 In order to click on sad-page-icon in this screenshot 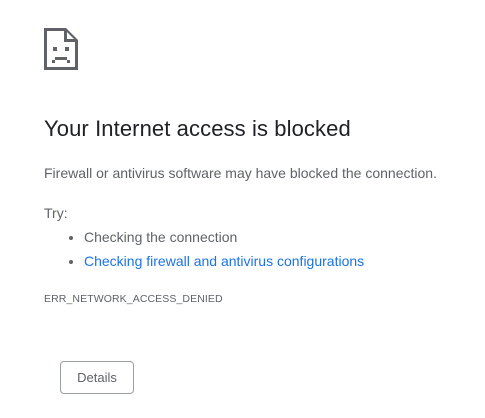, I will do `click(61, 49)`.